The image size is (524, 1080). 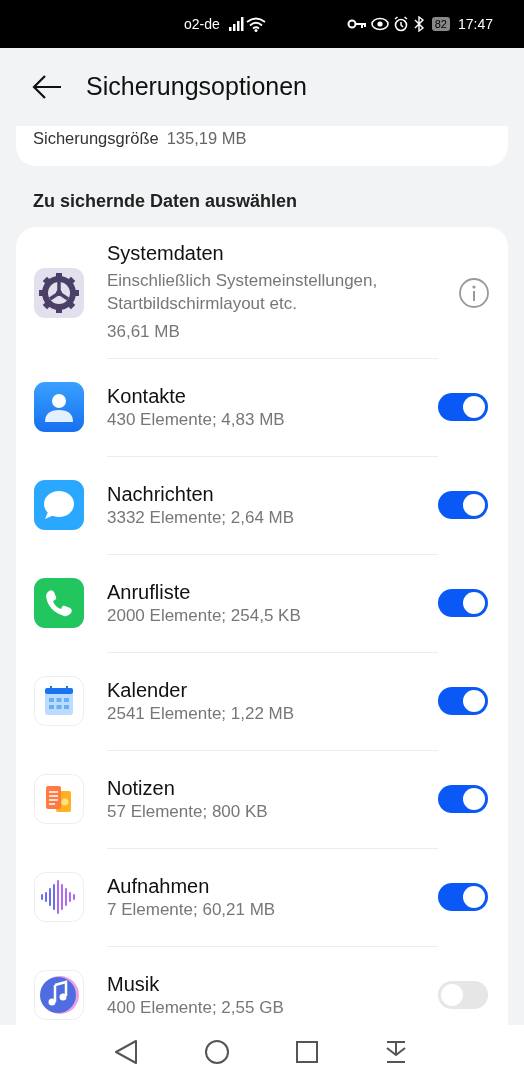 I want to click on item-size: 2000 Elemente; 254,5 KB, so click(x=204, y=615).